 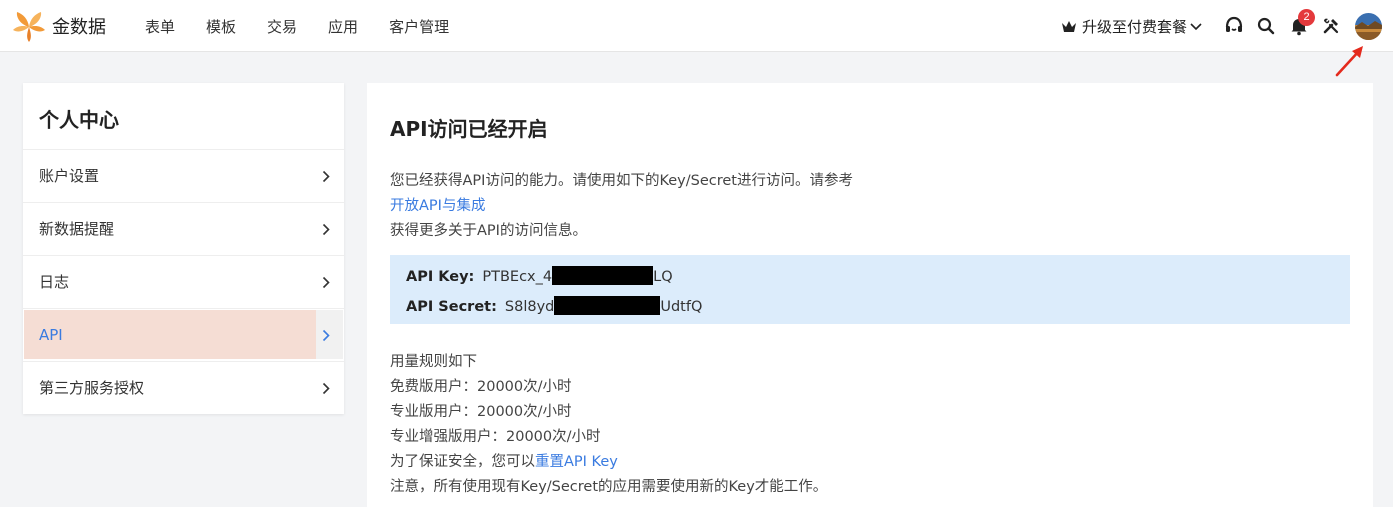 What do you see at coordinates (1196, 26) in the screenshot?
I see `chevron-down-icon` at bounding box center [1196, 26].